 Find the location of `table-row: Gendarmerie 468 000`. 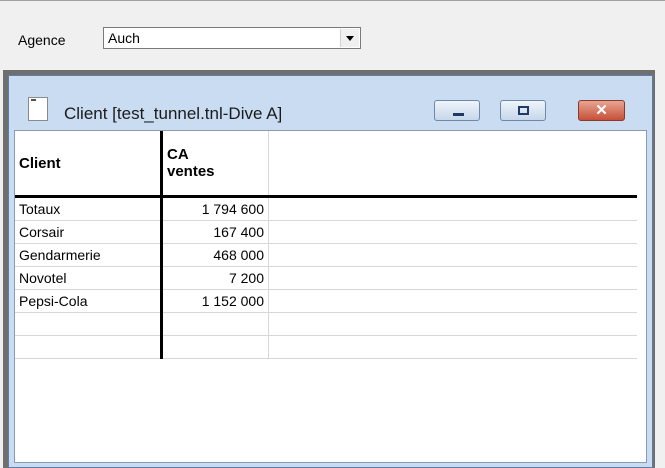

table-row: Gendarmerie 468 000 is located at coordinates (326, 255).